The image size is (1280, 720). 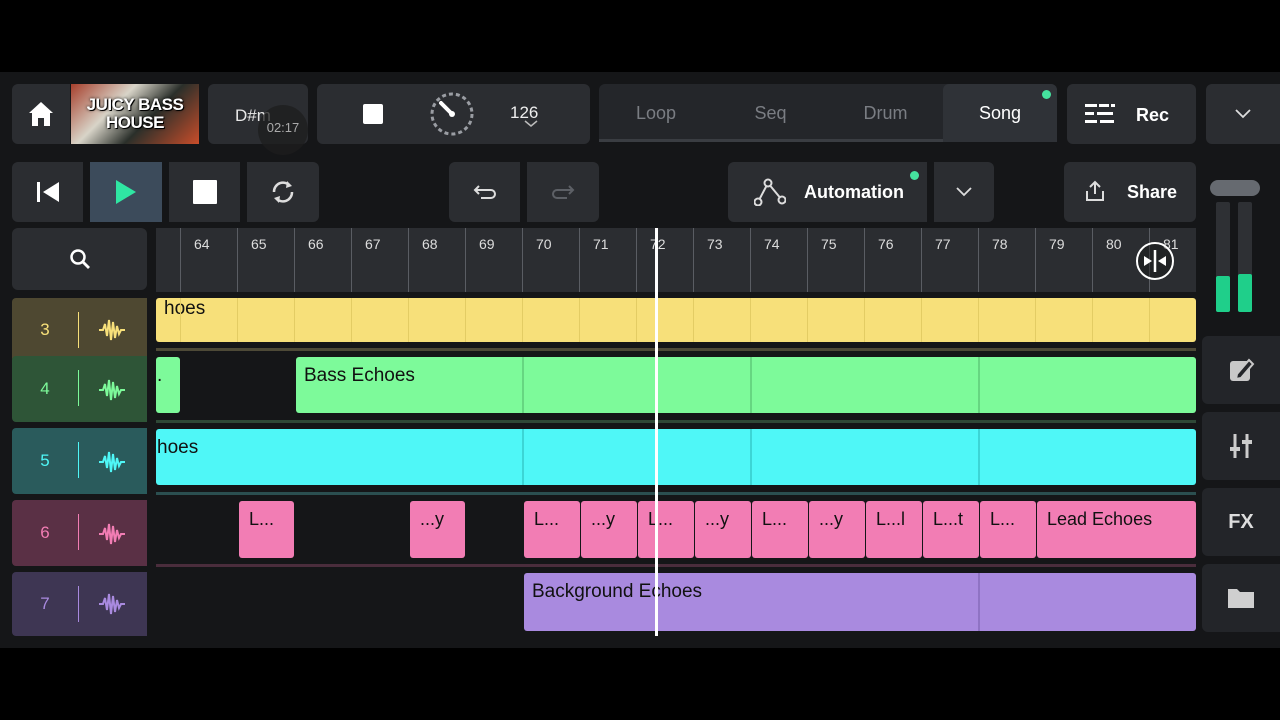 I want to click on redo-button, so click(x=563, y=192).